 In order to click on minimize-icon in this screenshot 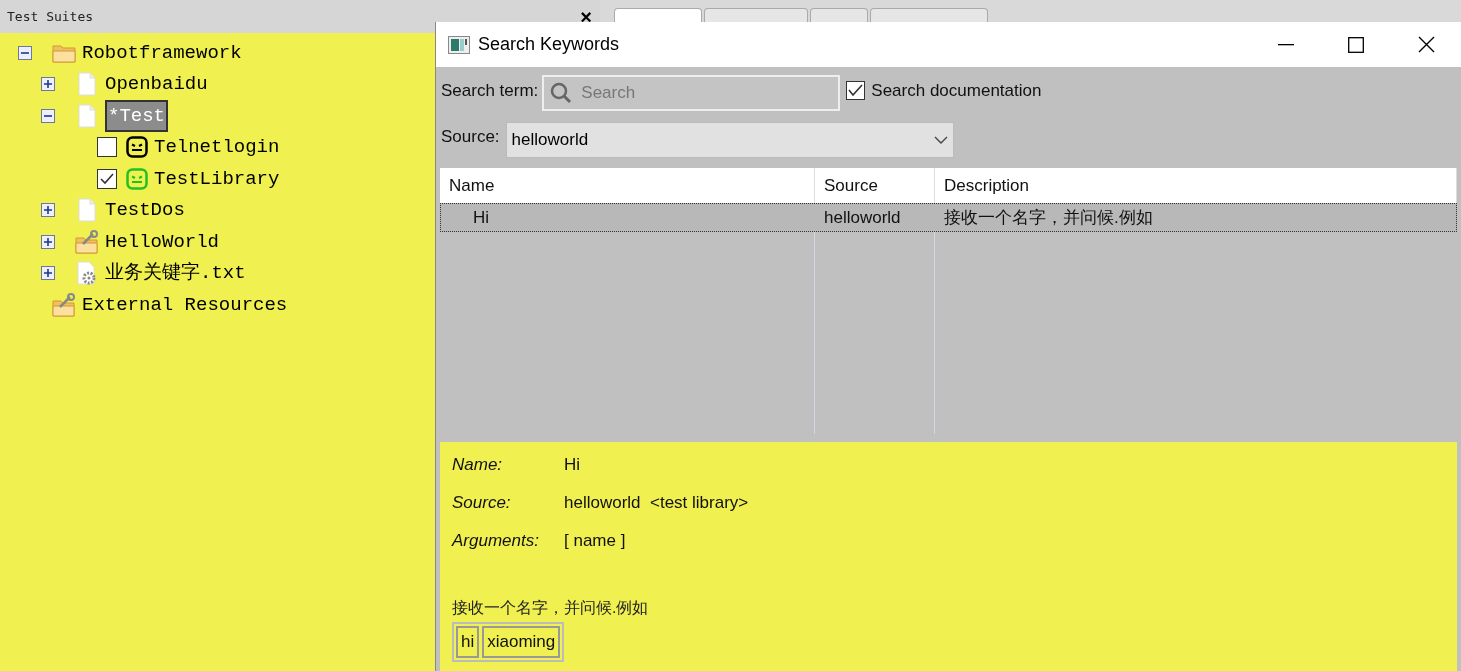, I will do `click(1286, 44)`.